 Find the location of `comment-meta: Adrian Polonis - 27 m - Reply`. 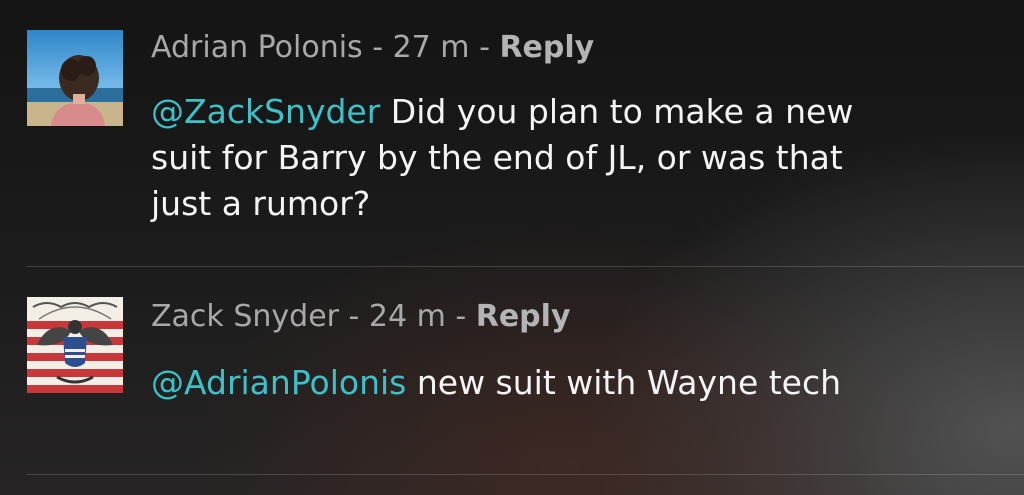

comment-meta: Adrian Polonis - 27 m - Reply is located at coordinates (372, 48).